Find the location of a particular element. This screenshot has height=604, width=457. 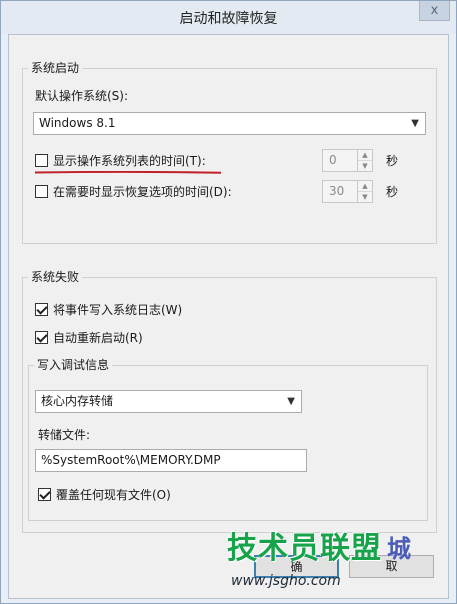

ok-button-label: 确 is located at coordinates (296, 567).